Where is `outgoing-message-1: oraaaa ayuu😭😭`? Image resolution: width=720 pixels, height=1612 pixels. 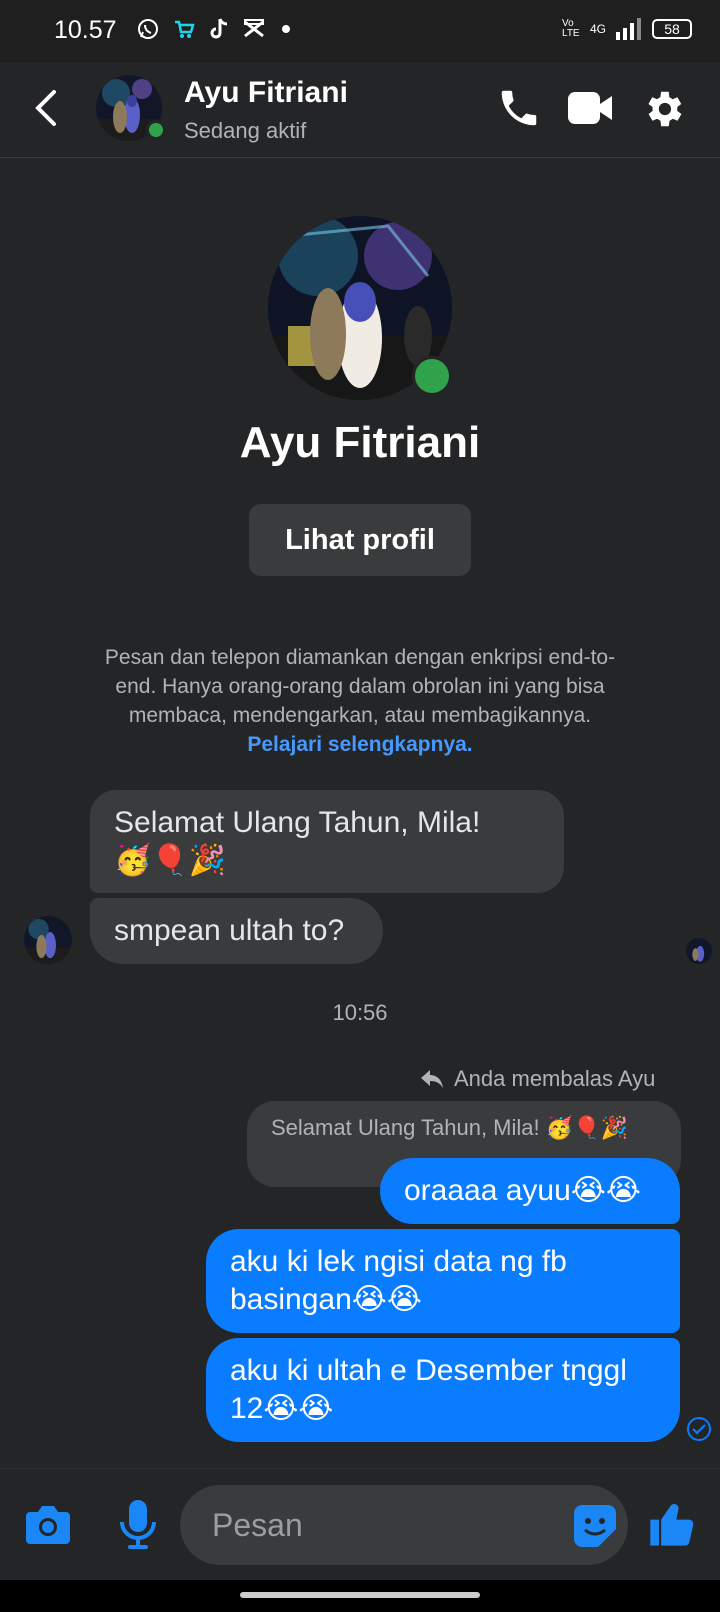
outgoing-message-1: oraaaa ayuu😭😭 is located at coordinates (530, 1191).